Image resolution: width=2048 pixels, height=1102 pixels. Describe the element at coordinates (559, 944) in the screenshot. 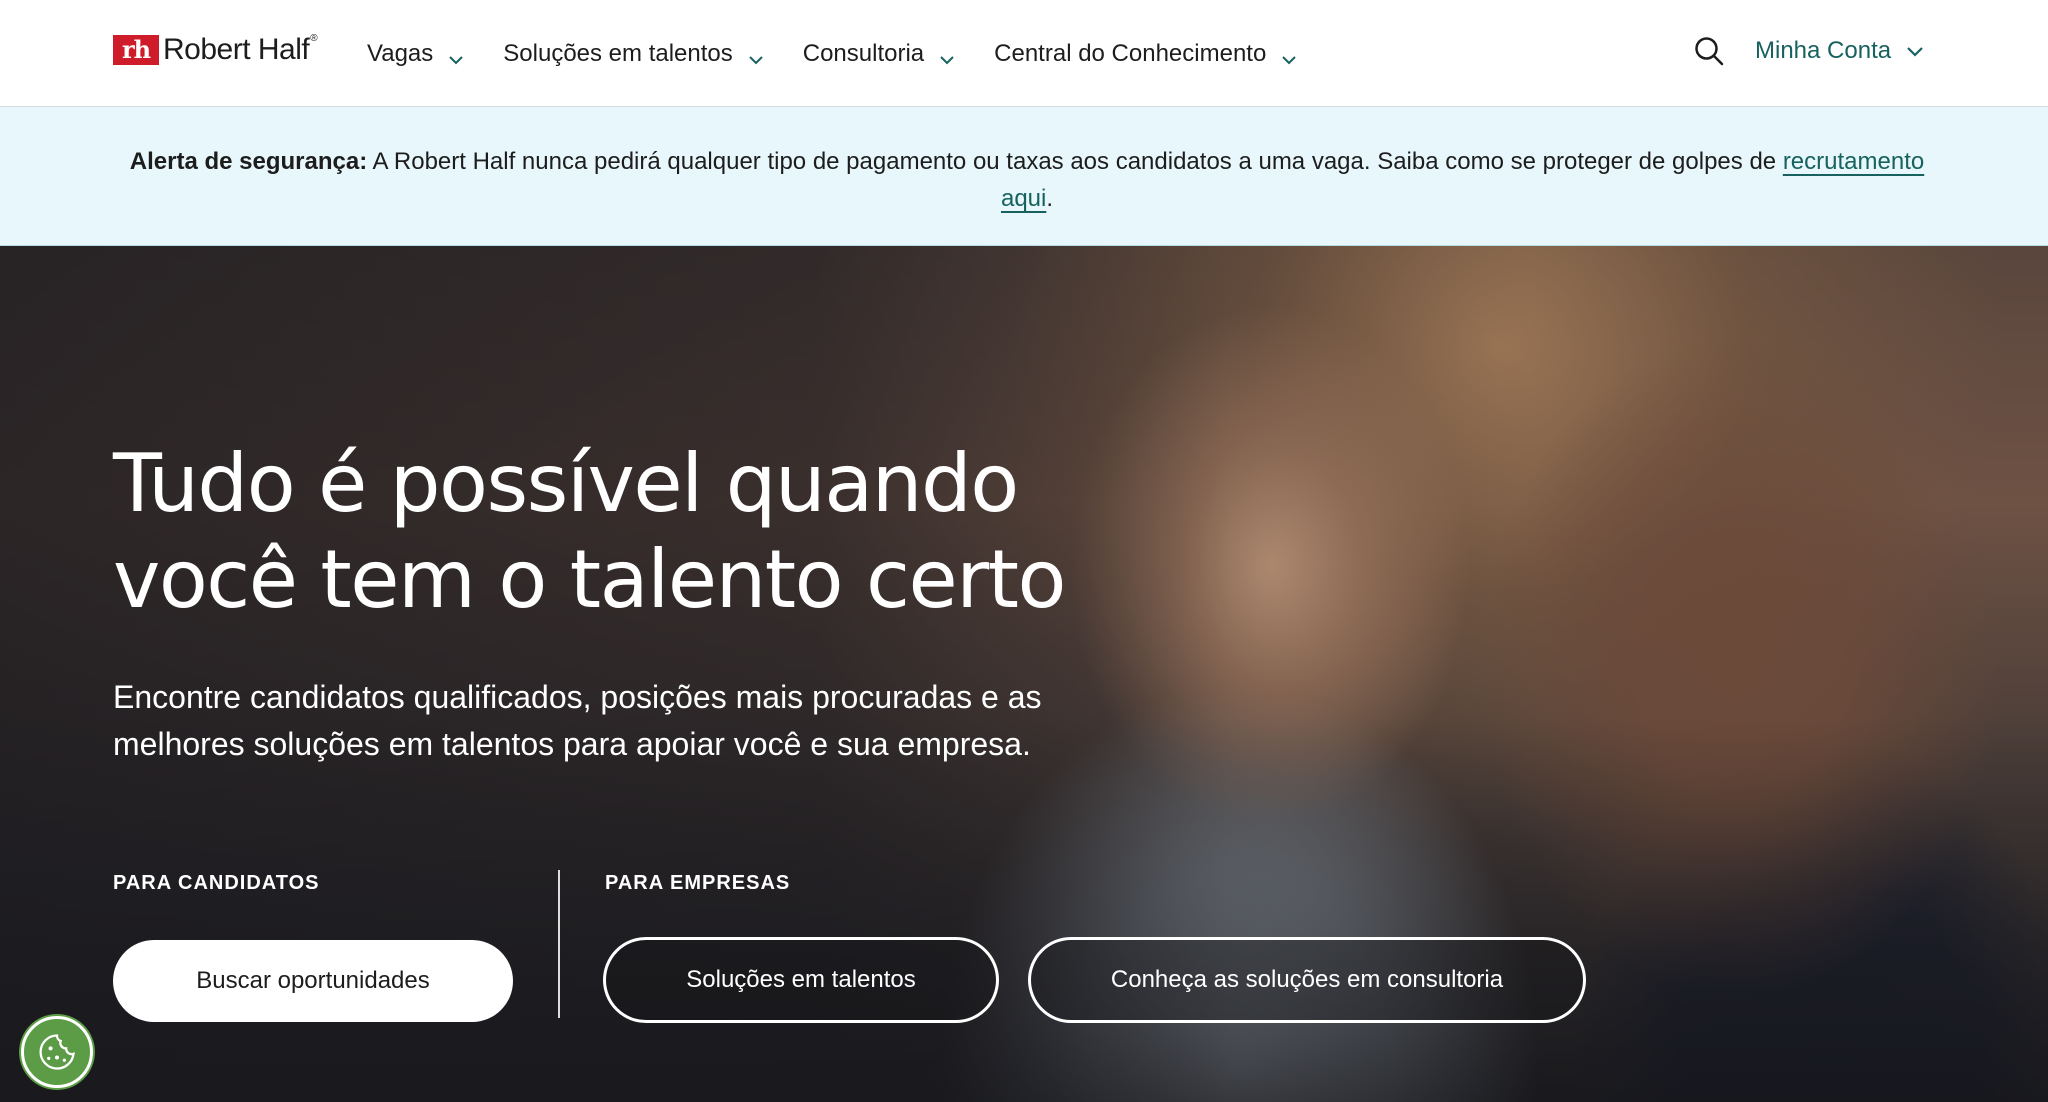

I see `section-divider` at that location.